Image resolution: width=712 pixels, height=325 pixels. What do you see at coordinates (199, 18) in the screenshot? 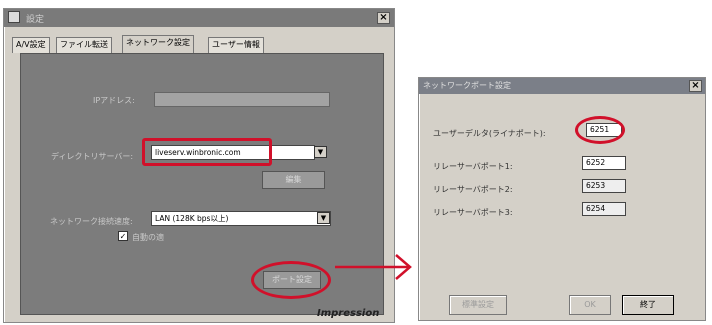
I see `settings-title-bar: 設定 ×` at bounding box center [199, 18].